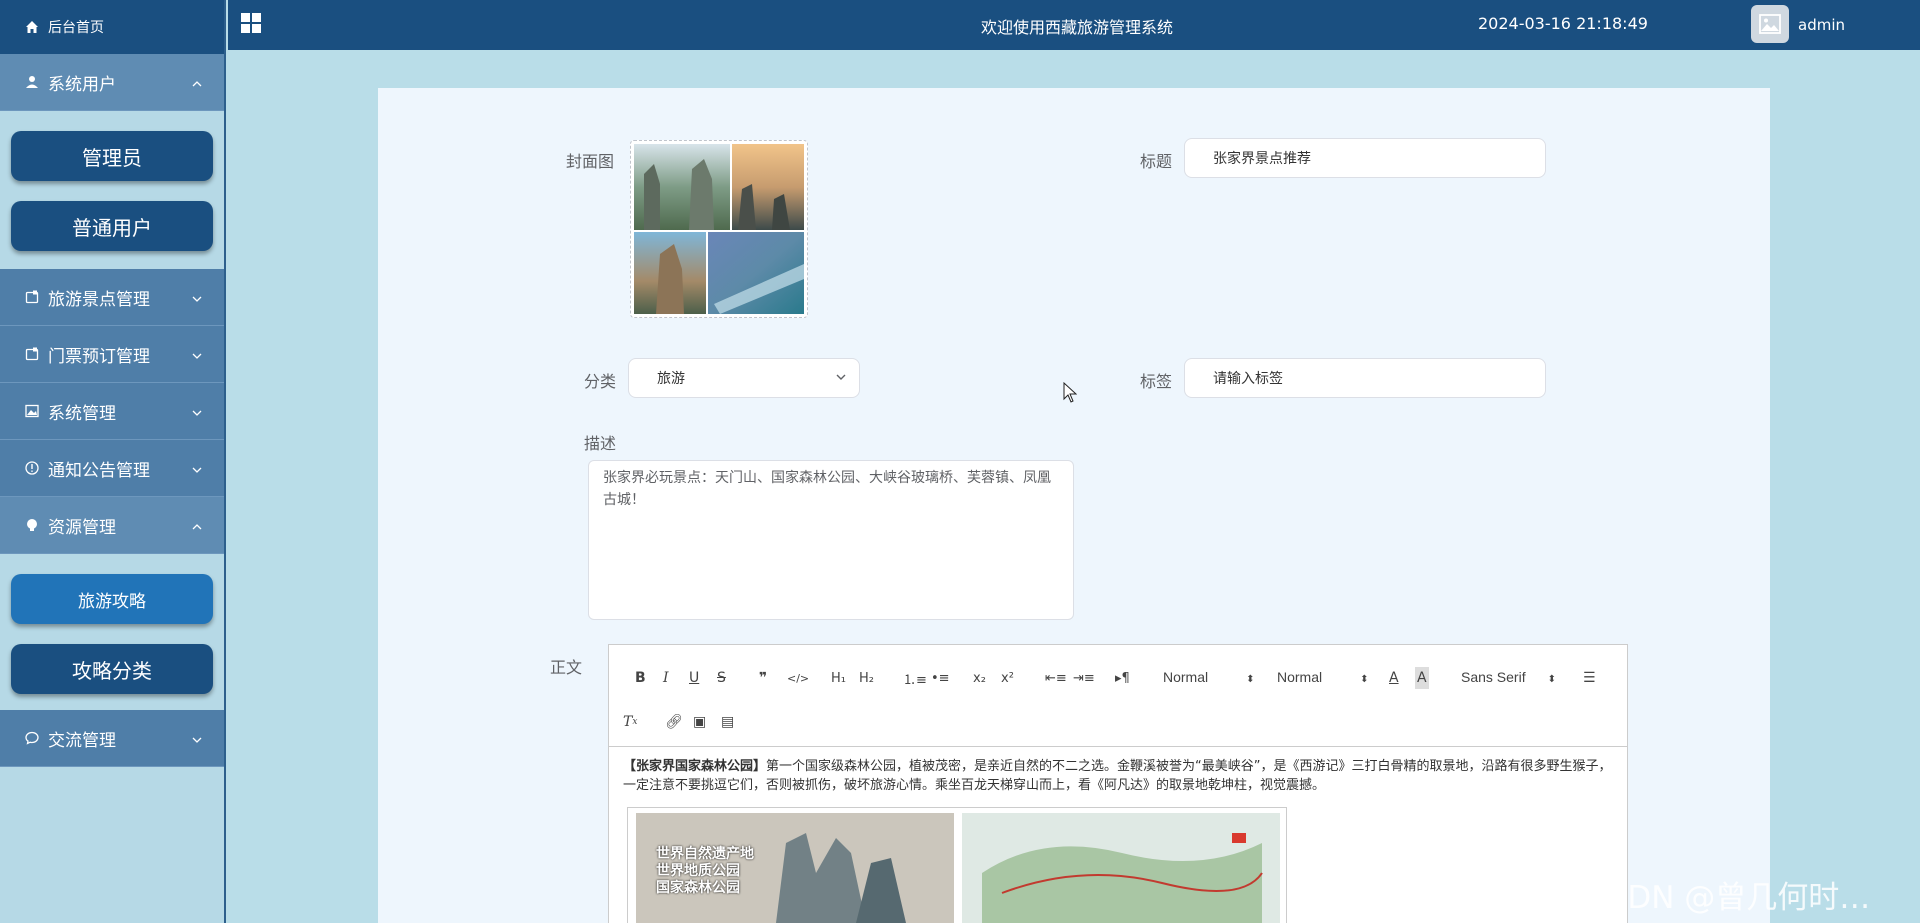 The height and width of the screenshot is (923, 1920). What do you see at coordinates (112, 27) in the screenshot?
I see `sidebar-home: 后台首页` at bounding box center [112, 27].